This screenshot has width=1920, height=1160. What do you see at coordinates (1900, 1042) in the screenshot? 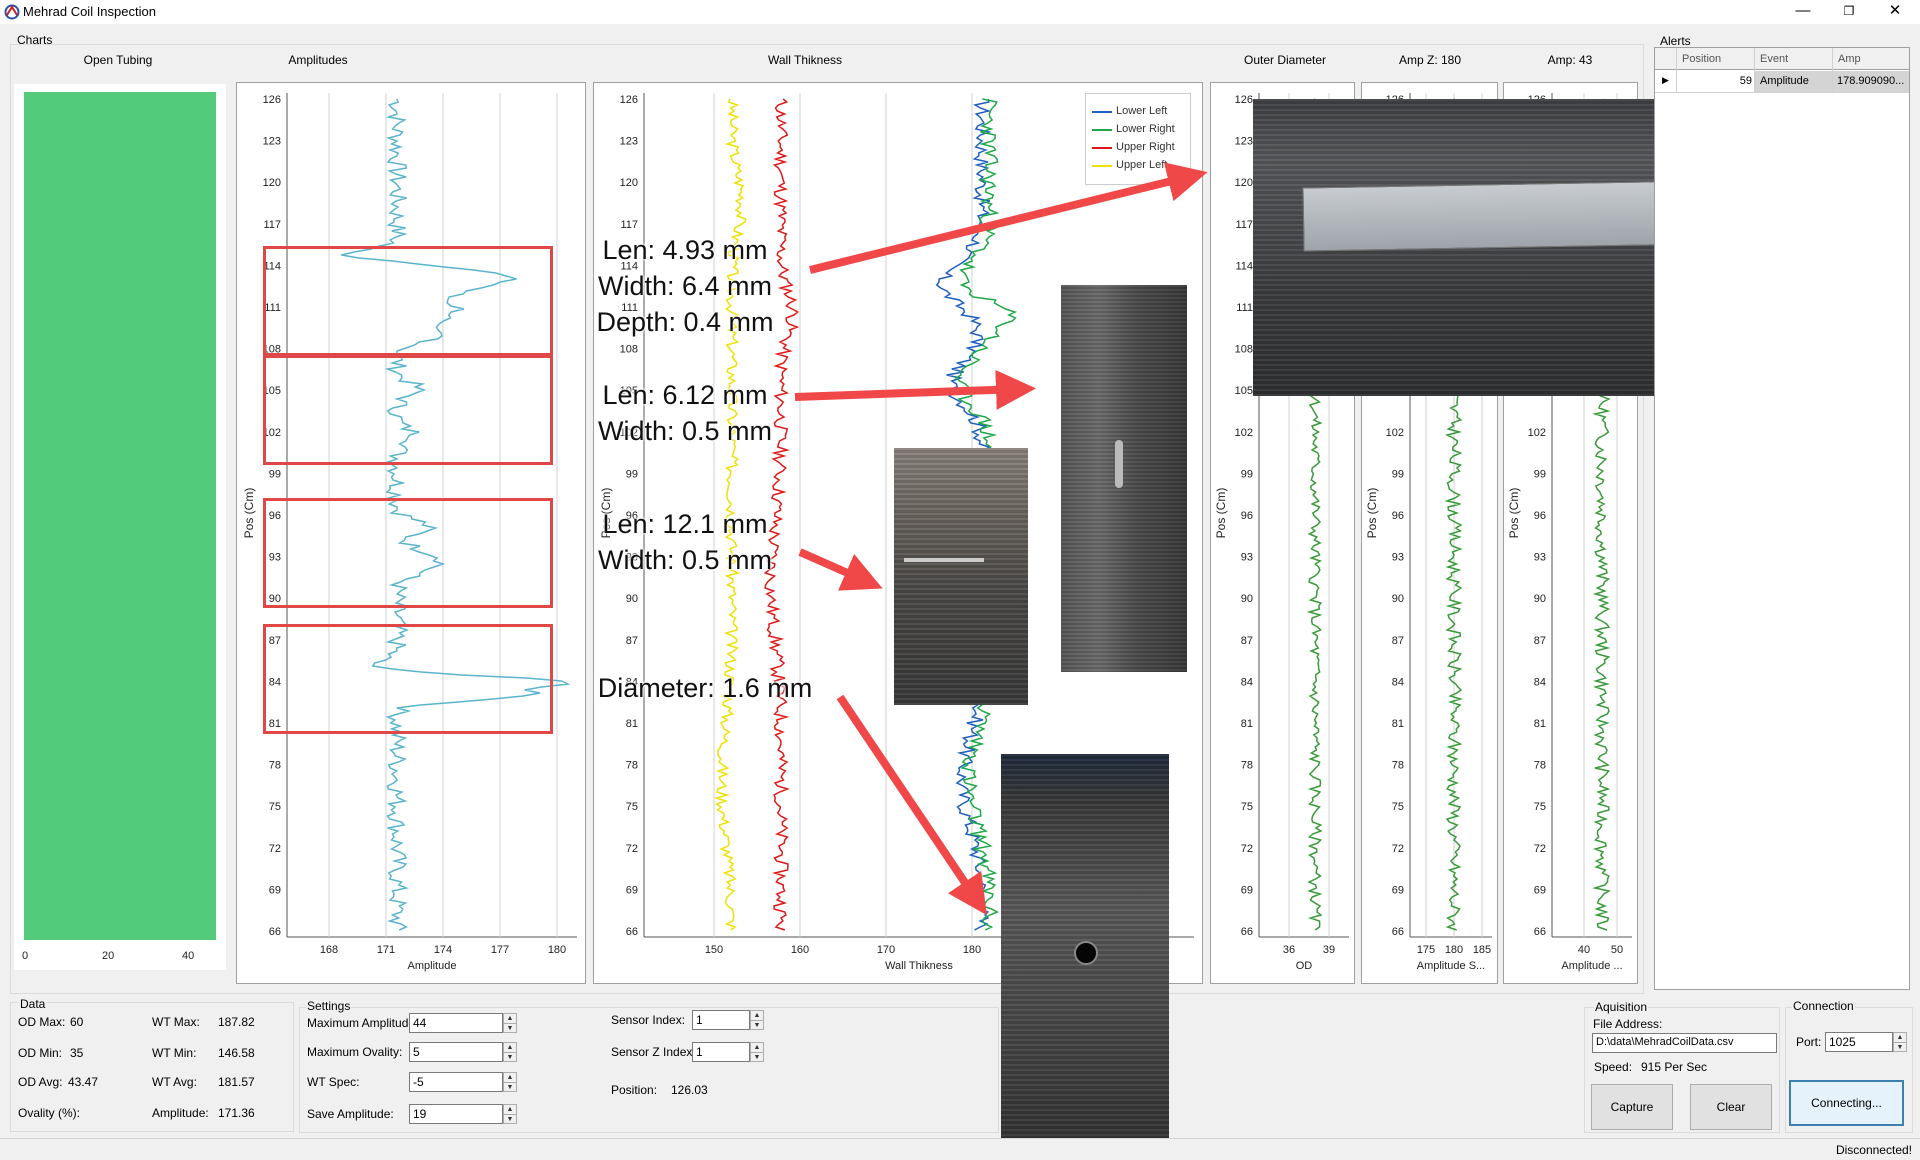
I see `port-spinner: ▲ ▼` at bounding box center [1900, 1042].